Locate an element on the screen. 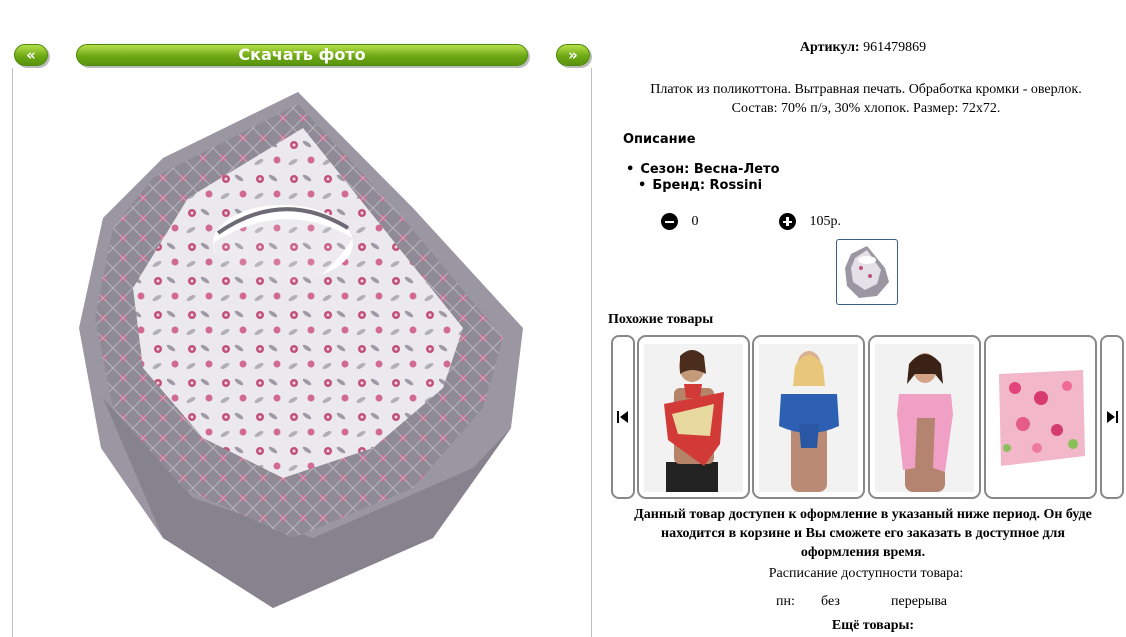 This screenshot has height=637, width=1126. article-value: 961479869 is located at coordinates (895, 47).